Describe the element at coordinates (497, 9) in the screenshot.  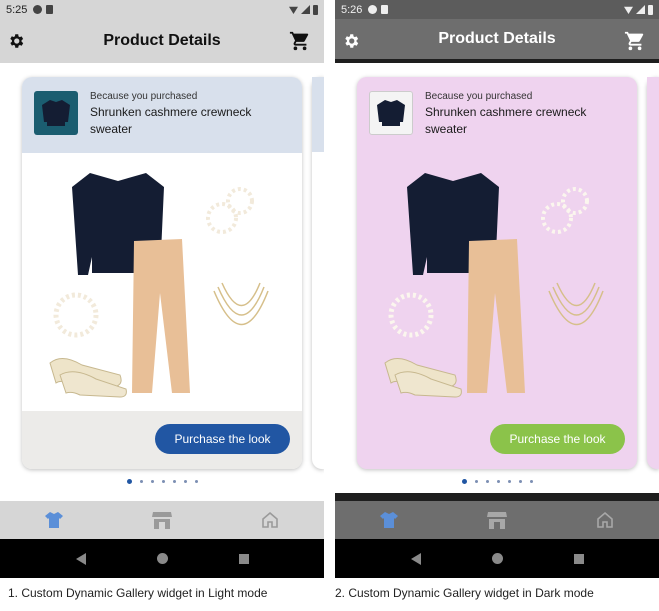
I see `status-bar: 5:26` at that location.